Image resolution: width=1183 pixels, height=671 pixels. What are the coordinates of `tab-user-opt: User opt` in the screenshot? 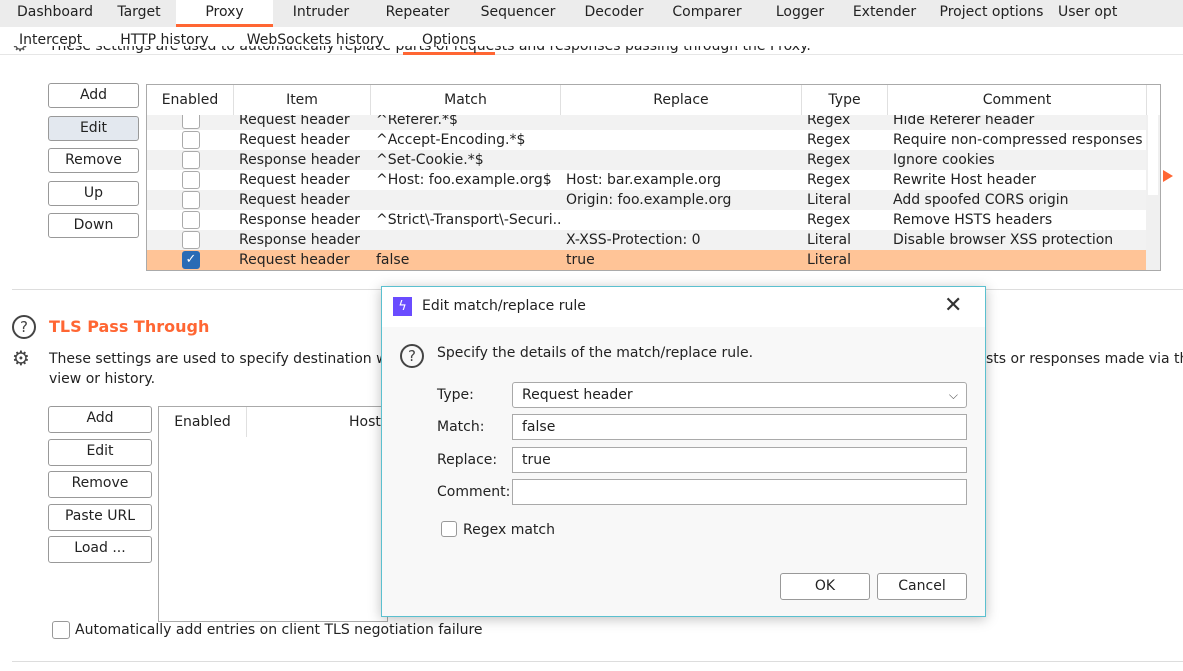 It's located at (1087, 13).